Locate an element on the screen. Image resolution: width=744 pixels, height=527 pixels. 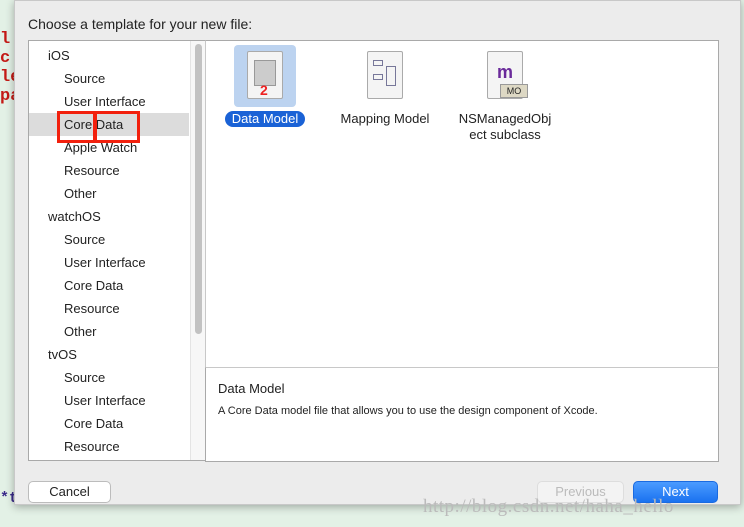
dialog-title: Choose a template for your new file: is located at coordinates (140, 24).